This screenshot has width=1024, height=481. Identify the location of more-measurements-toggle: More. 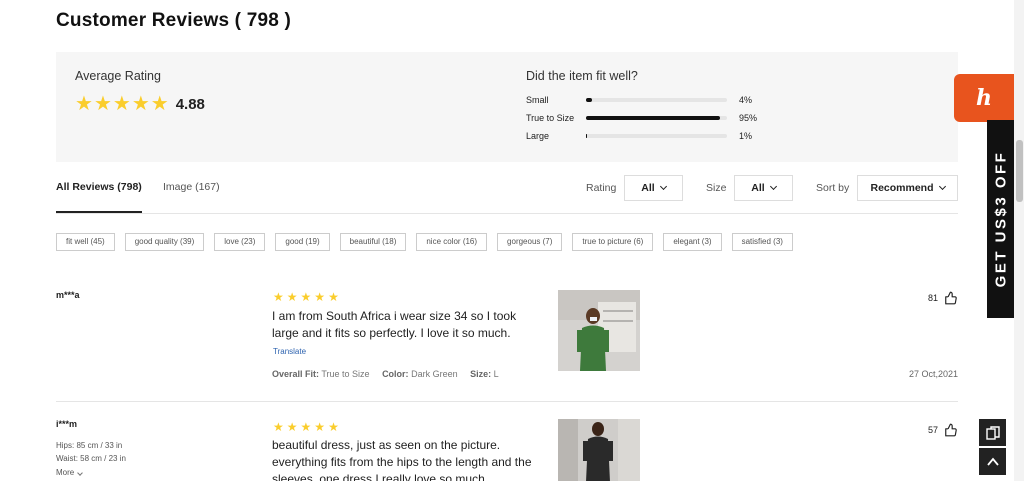
(70, 472).